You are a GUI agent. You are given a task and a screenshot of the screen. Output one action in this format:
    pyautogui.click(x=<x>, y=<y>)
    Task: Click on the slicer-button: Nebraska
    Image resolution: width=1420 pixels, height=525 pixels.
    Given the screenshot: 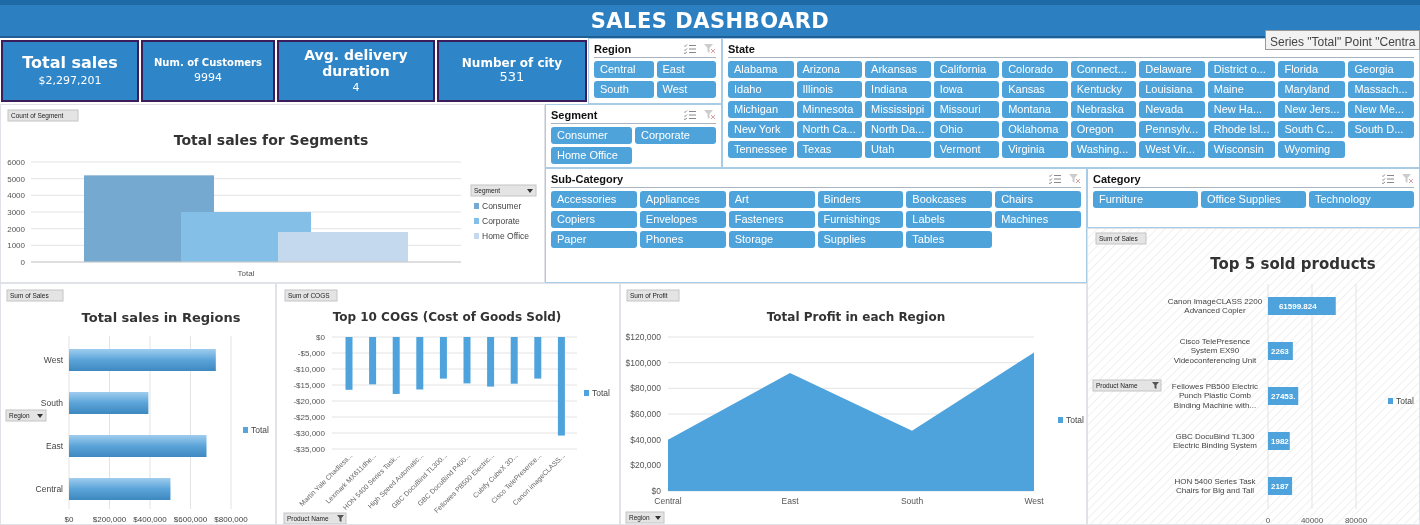 What is the action you would take?
    pyautogui.click(x=1103, y=109)
    